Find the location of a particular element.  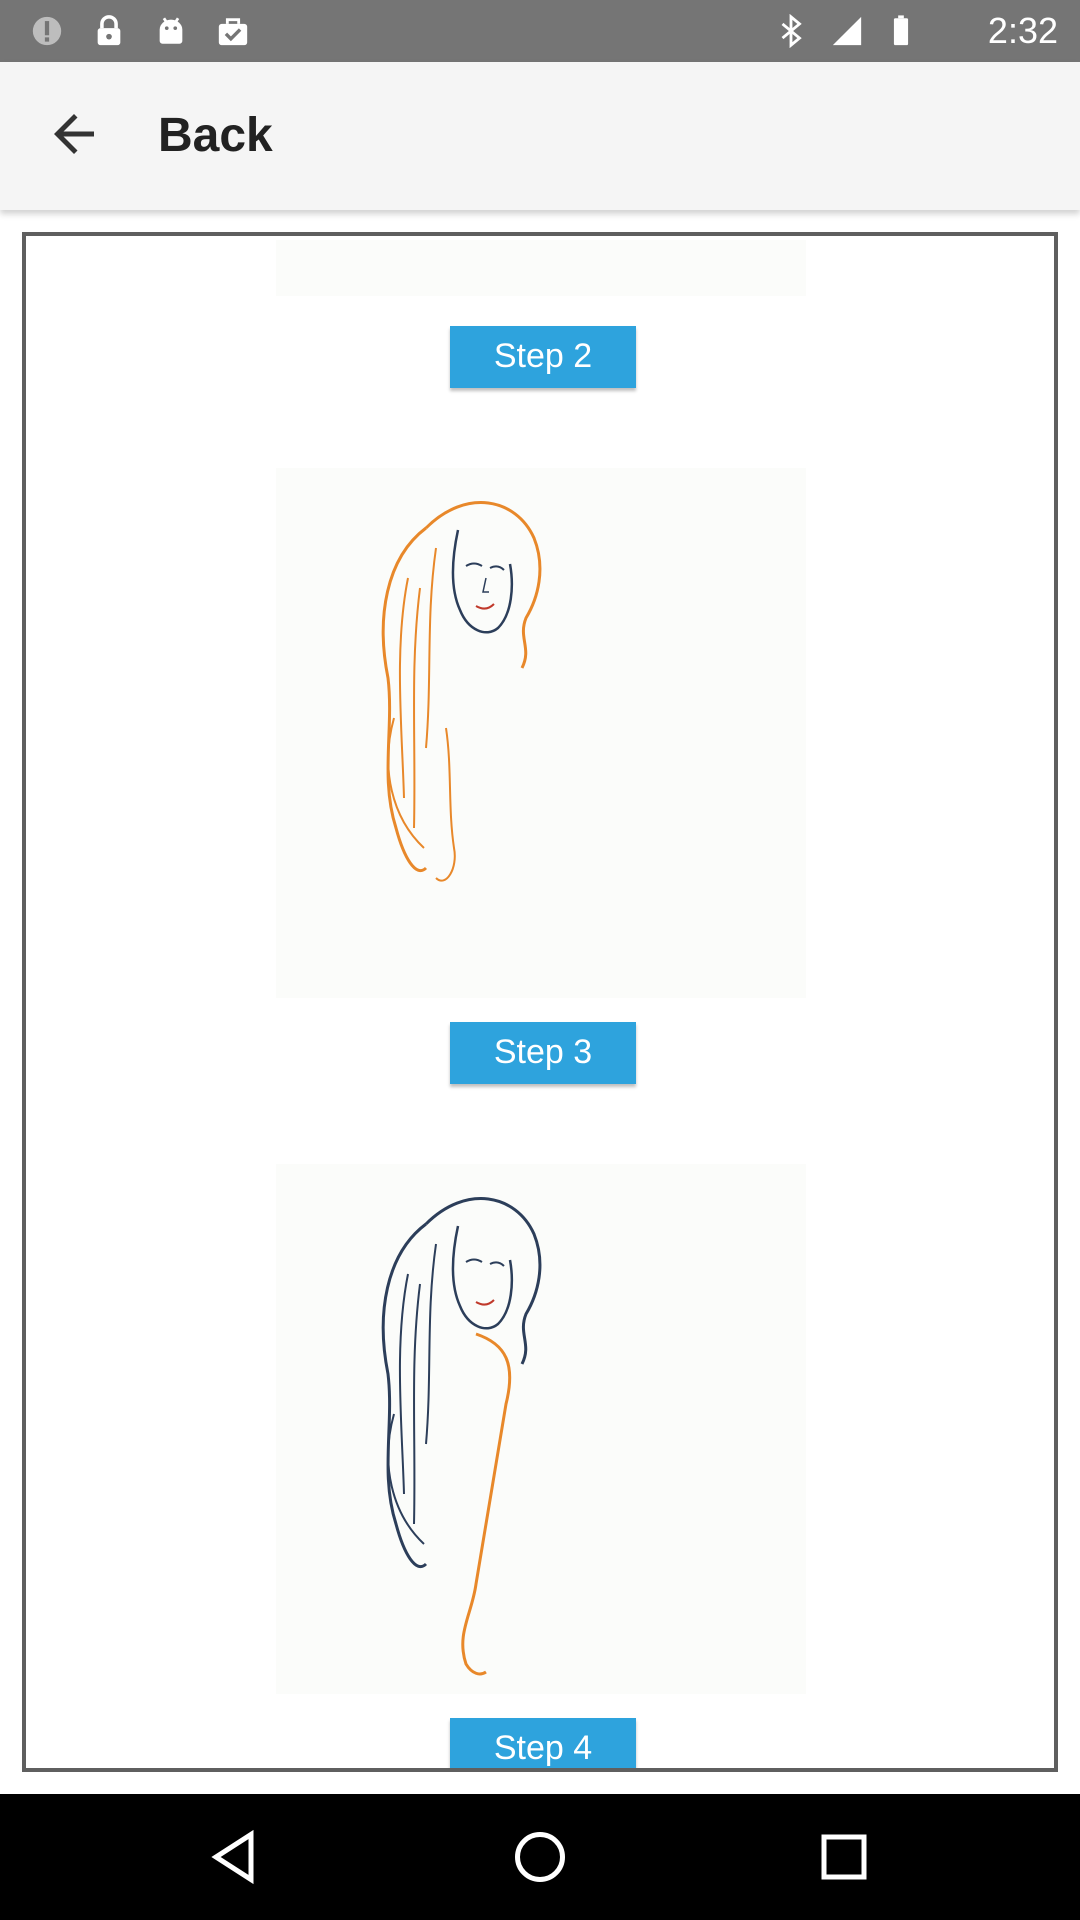

signal-icon is located at coordinates (847, 31).